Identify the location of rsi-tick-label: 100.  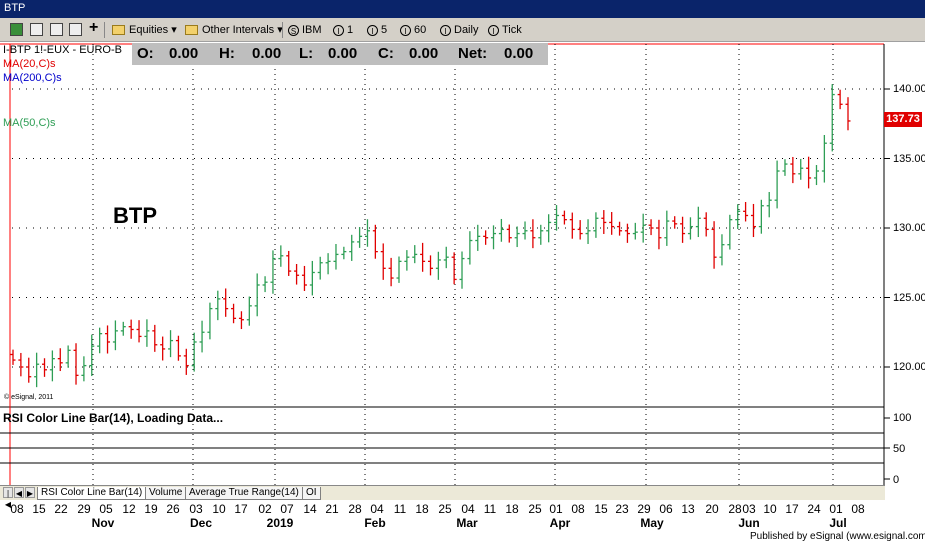
(902, 418).